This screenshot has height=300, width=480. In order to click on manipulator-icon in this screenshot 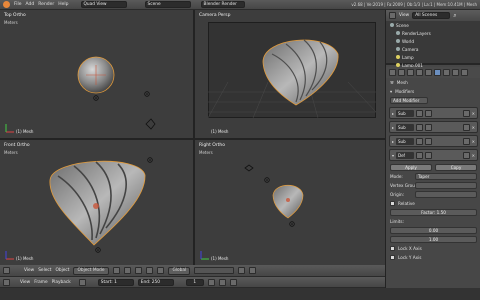, I will do `click(139, 270)`.